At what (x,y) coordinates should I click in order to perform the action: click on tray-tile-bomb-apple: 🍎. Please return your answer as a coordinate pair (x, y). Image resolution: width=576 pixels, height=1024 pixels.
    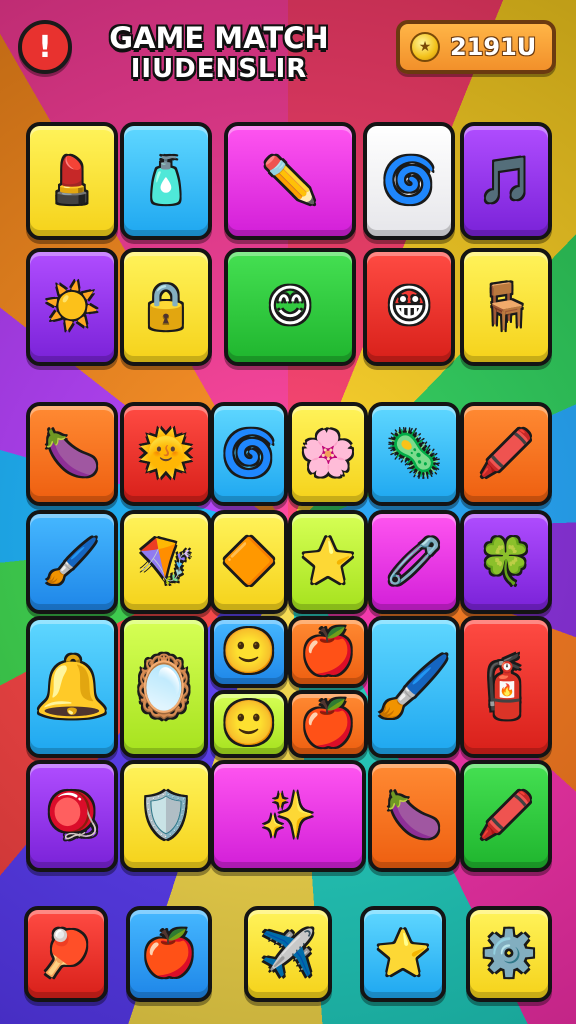
    Looking at the image, I should click on (169, 954).